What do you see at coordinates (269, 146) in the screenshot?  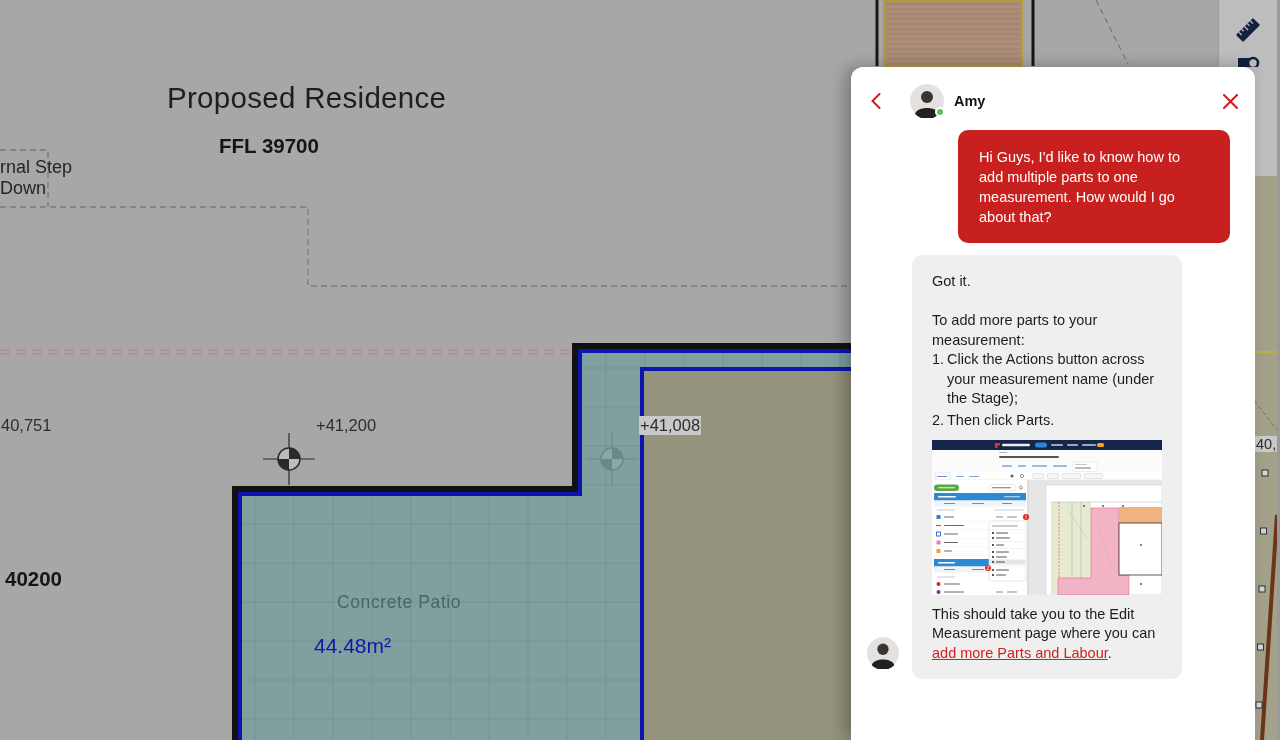 I see `floor-level-label: FFL 39700` at bounding box center [269, 146].